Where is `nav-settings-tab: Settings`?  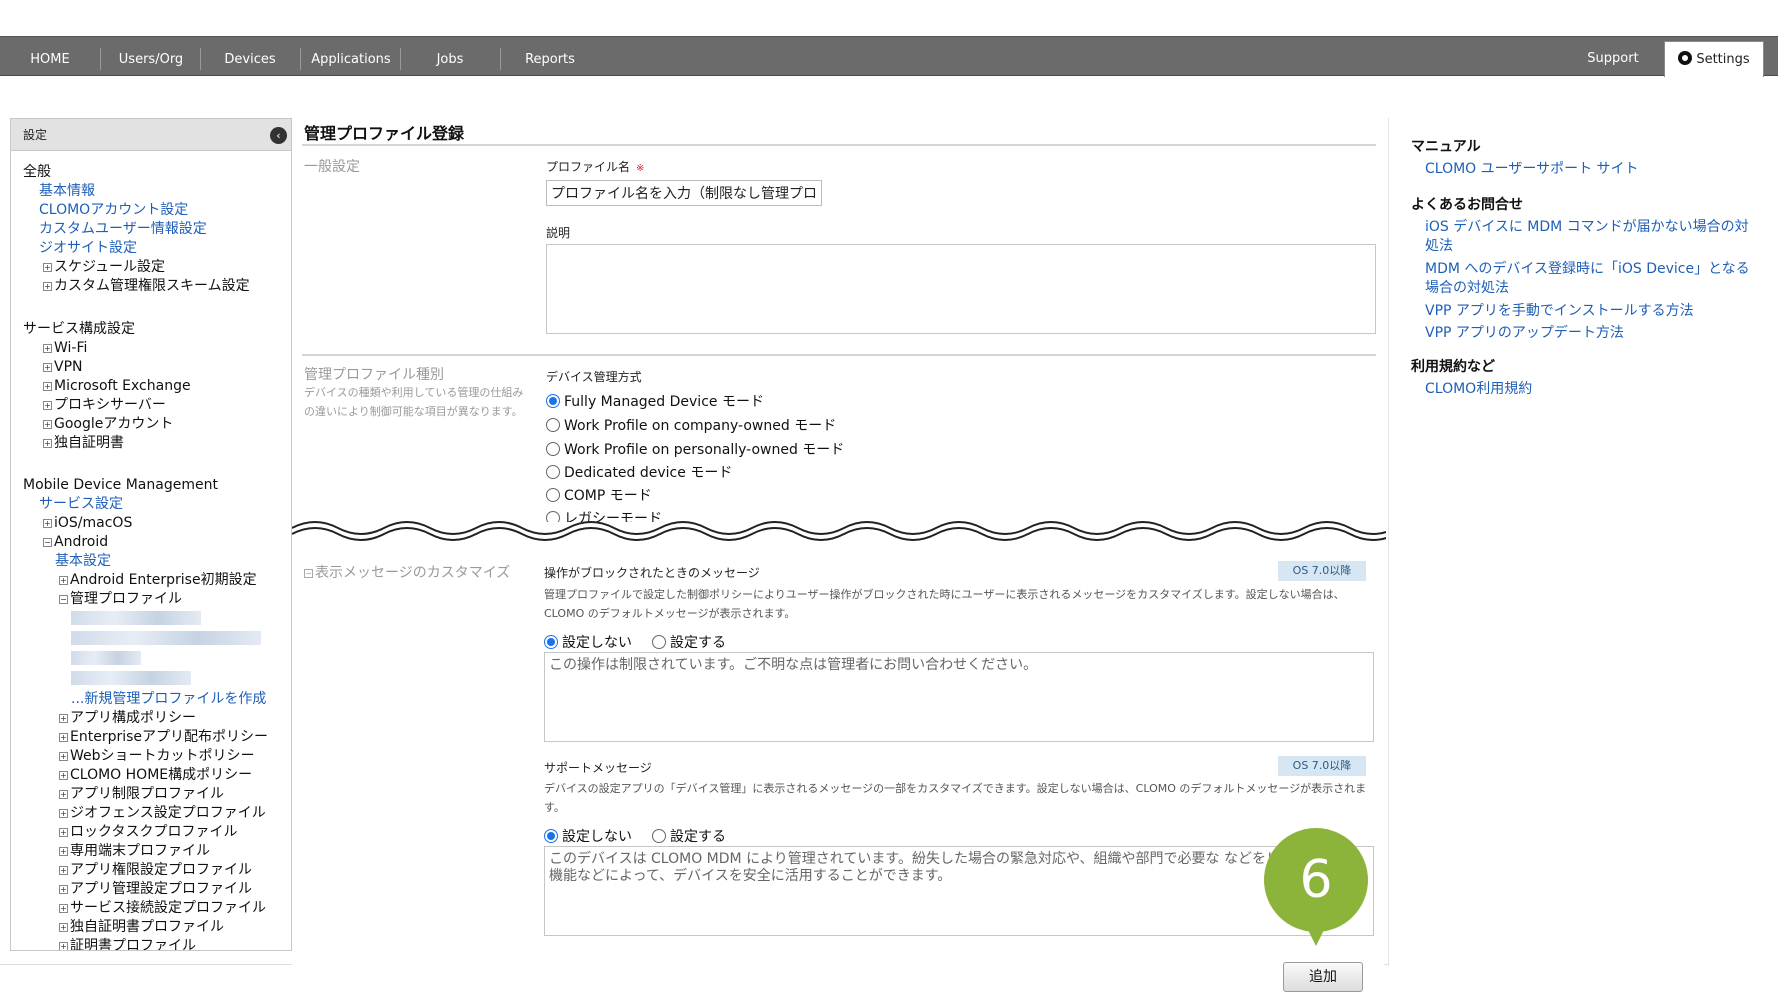 nav-settings-tab: Settings is located at coordinates (1714, 59).